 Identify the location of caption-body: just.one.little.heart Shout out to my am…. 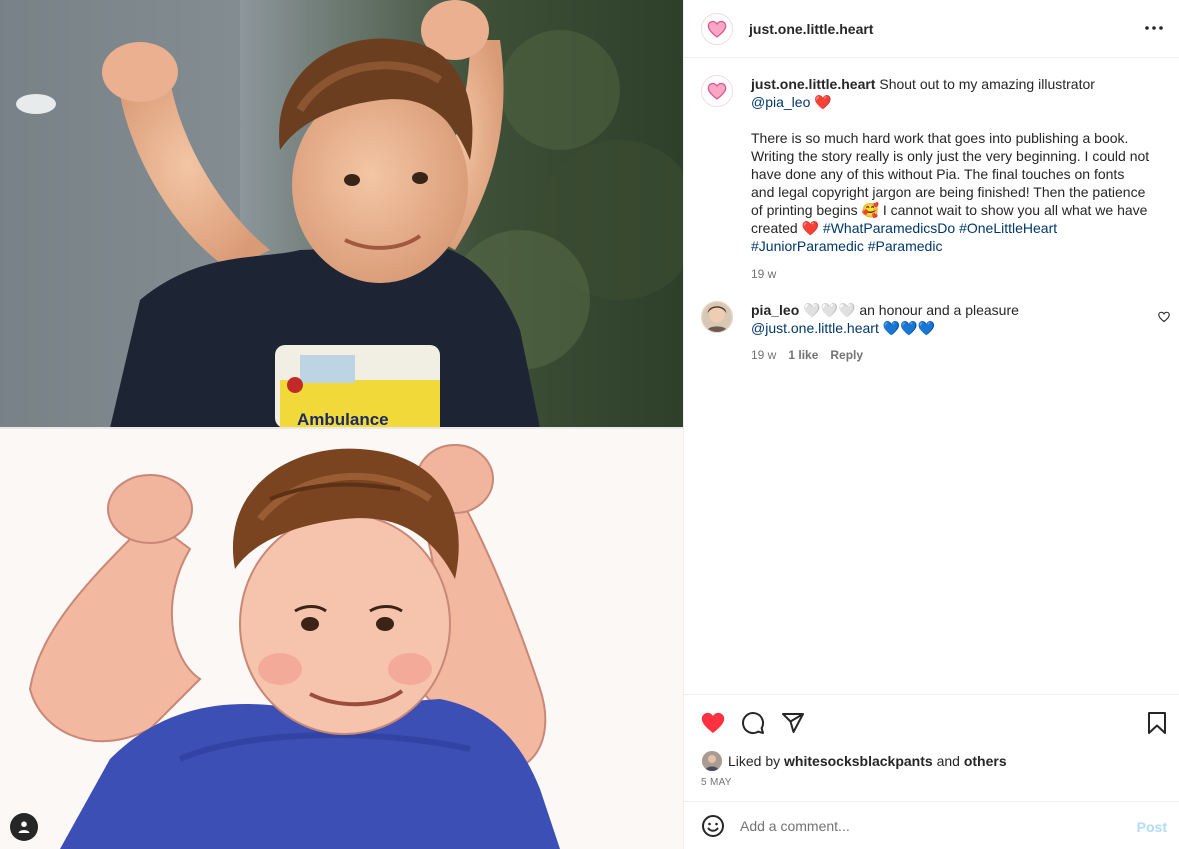
(951, 179).